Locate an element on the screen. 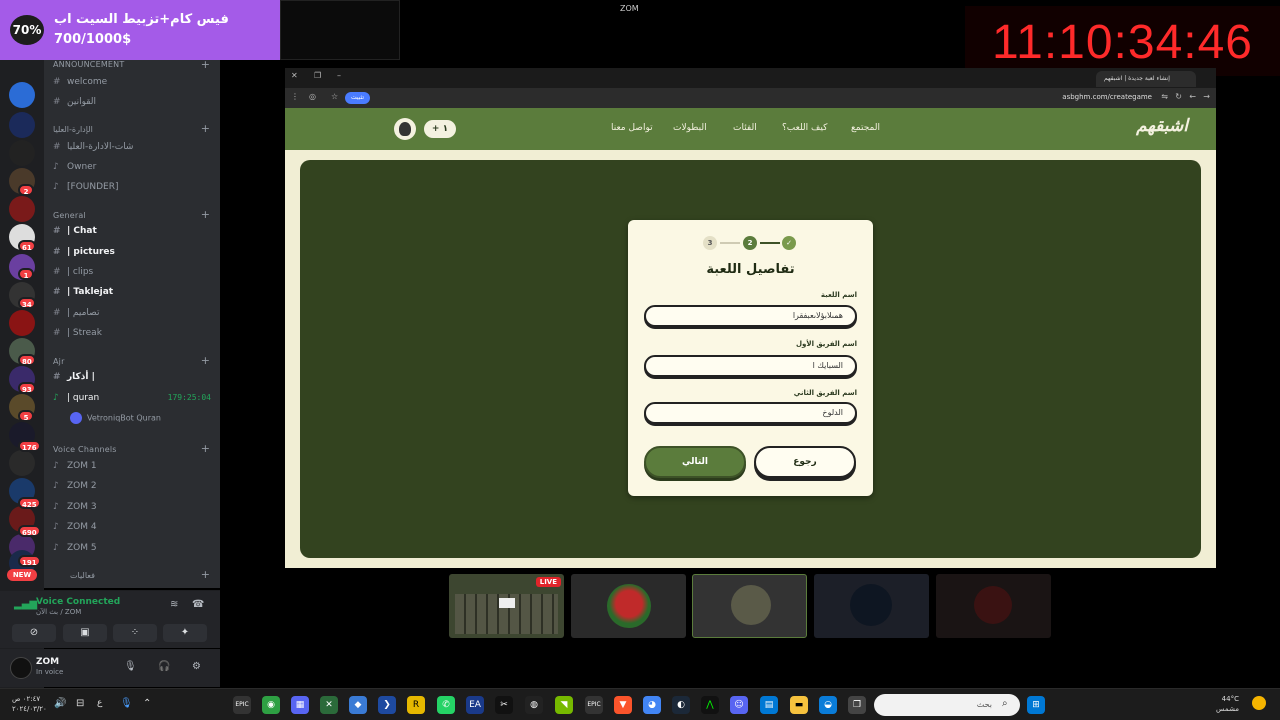 The image size is (1280, 720). chrome-icon: ◕ is located at coordinates (652, 705).